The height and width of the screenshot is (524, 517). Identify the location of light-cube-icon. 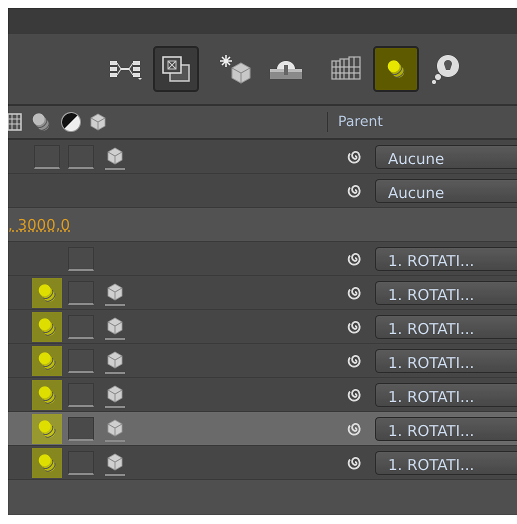
(236, 69).